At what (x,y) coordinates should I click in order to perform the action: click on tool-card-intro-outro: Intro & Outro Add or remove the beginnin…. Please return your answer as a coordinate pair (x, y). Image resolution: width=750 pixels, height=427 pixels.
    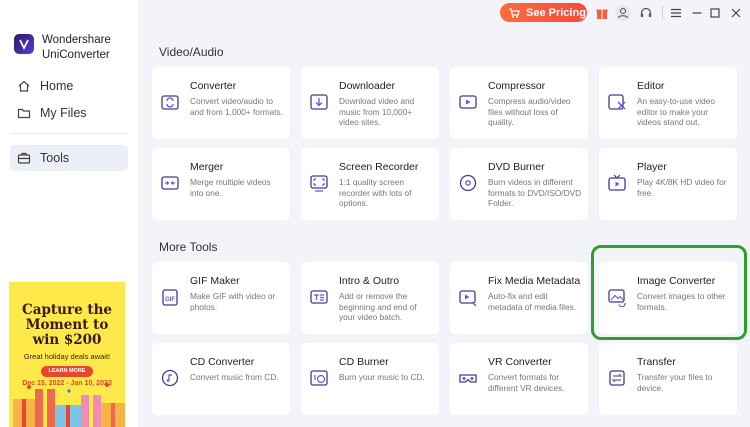
    Looking at the image, I should click on (370, 298).